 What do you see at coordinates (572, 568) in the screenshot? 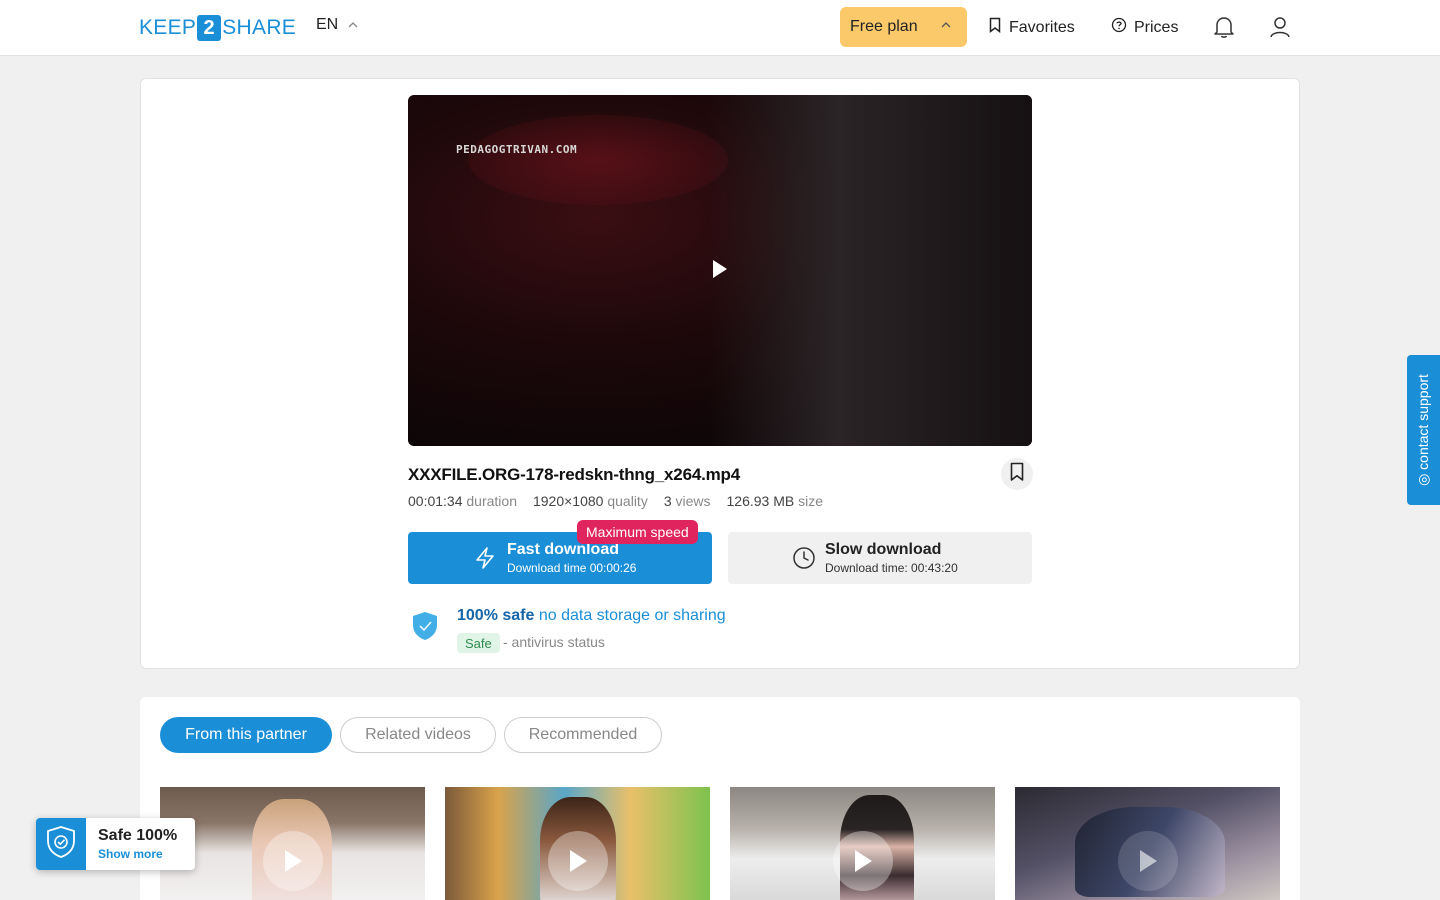
I see `fast-download-time: Download time 00:00:26` at bounding box center [572, 568].